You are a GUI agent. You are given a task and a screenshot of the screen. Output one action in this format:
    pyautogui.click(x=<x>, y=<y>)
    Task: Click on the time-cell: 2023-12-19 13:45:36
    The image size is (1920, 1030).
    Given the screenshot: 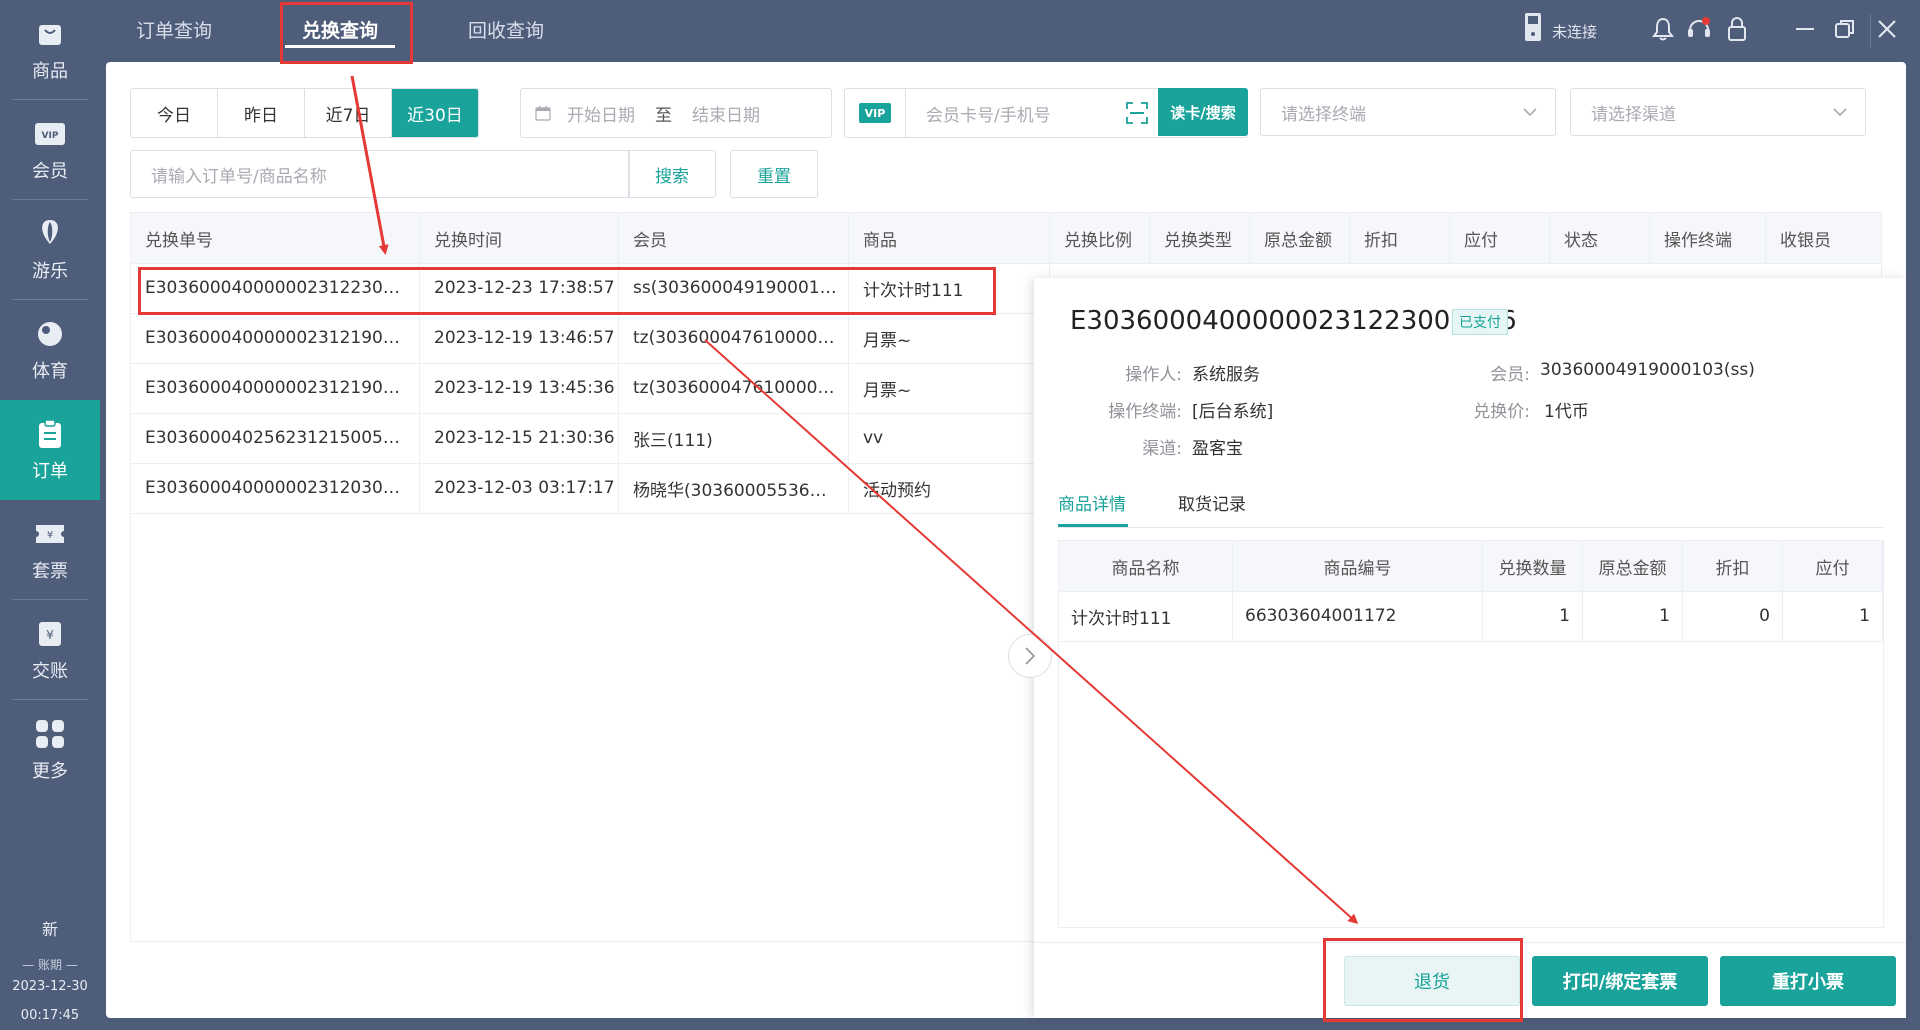 What is the action you would take?
    pyautogui.click(x=519, y=388)
    